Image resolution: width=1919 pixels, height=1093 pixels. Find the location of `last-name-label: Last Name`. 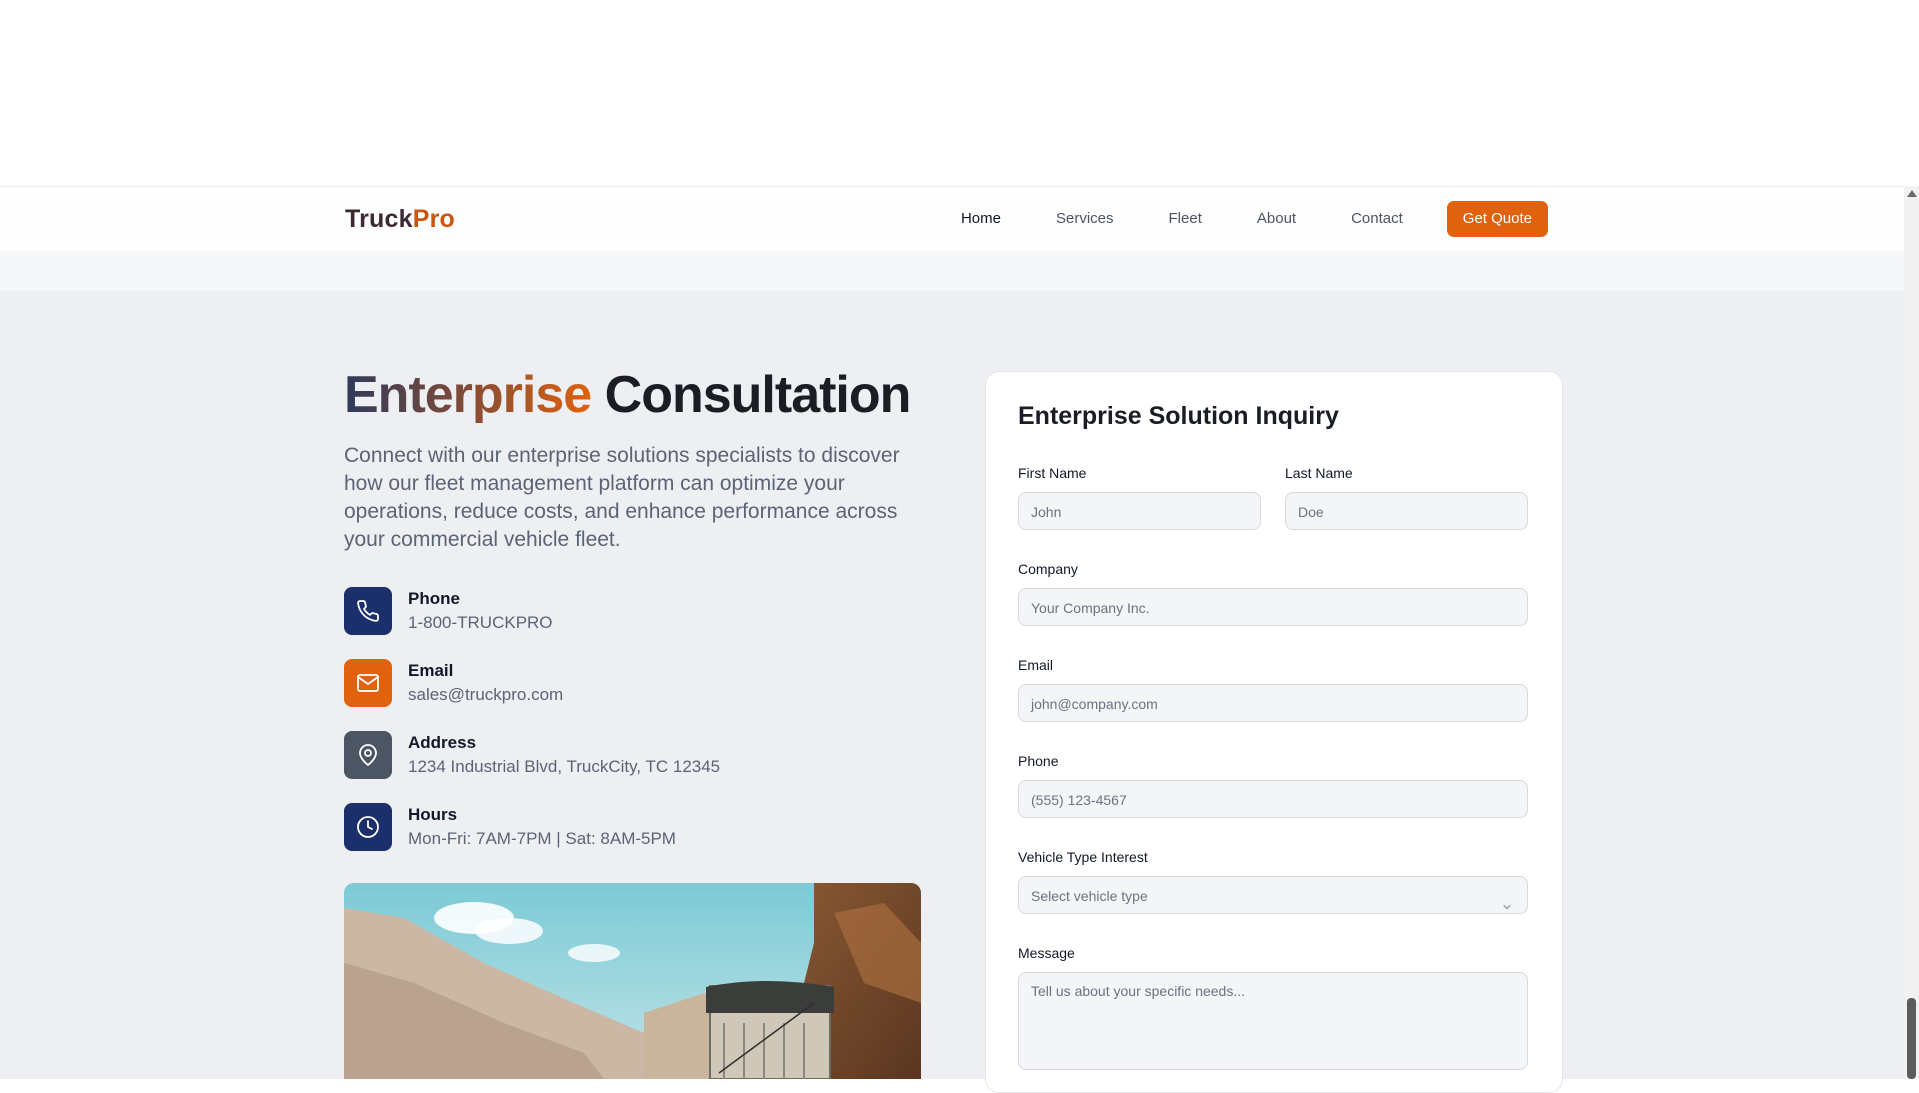

last-name-label: Last Name is located at coordinates (1319, 473).